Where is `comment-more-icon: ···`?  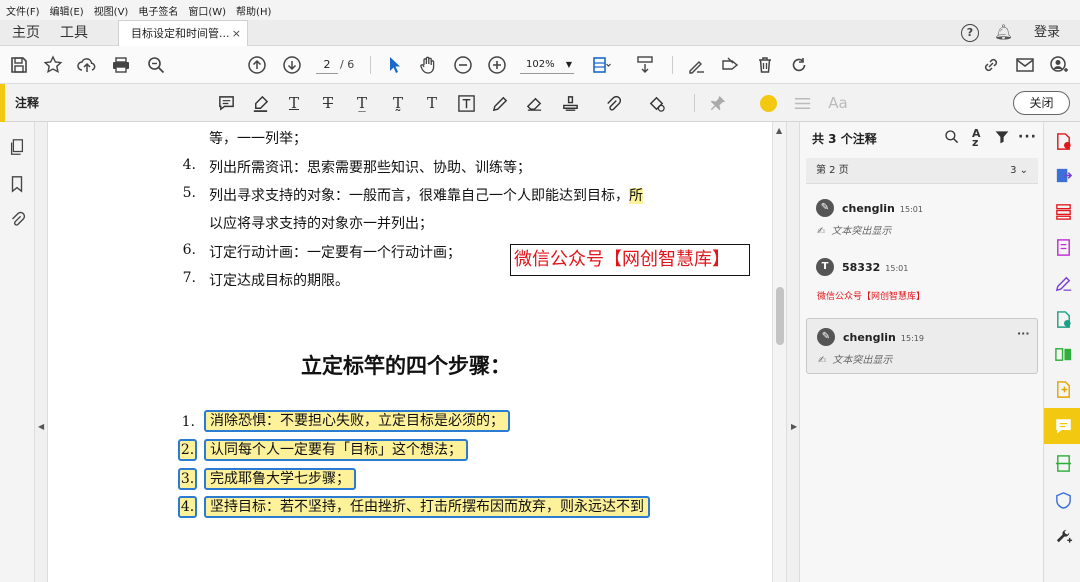
comment-more-icon: ··· is located at coordinates (1023, 333).